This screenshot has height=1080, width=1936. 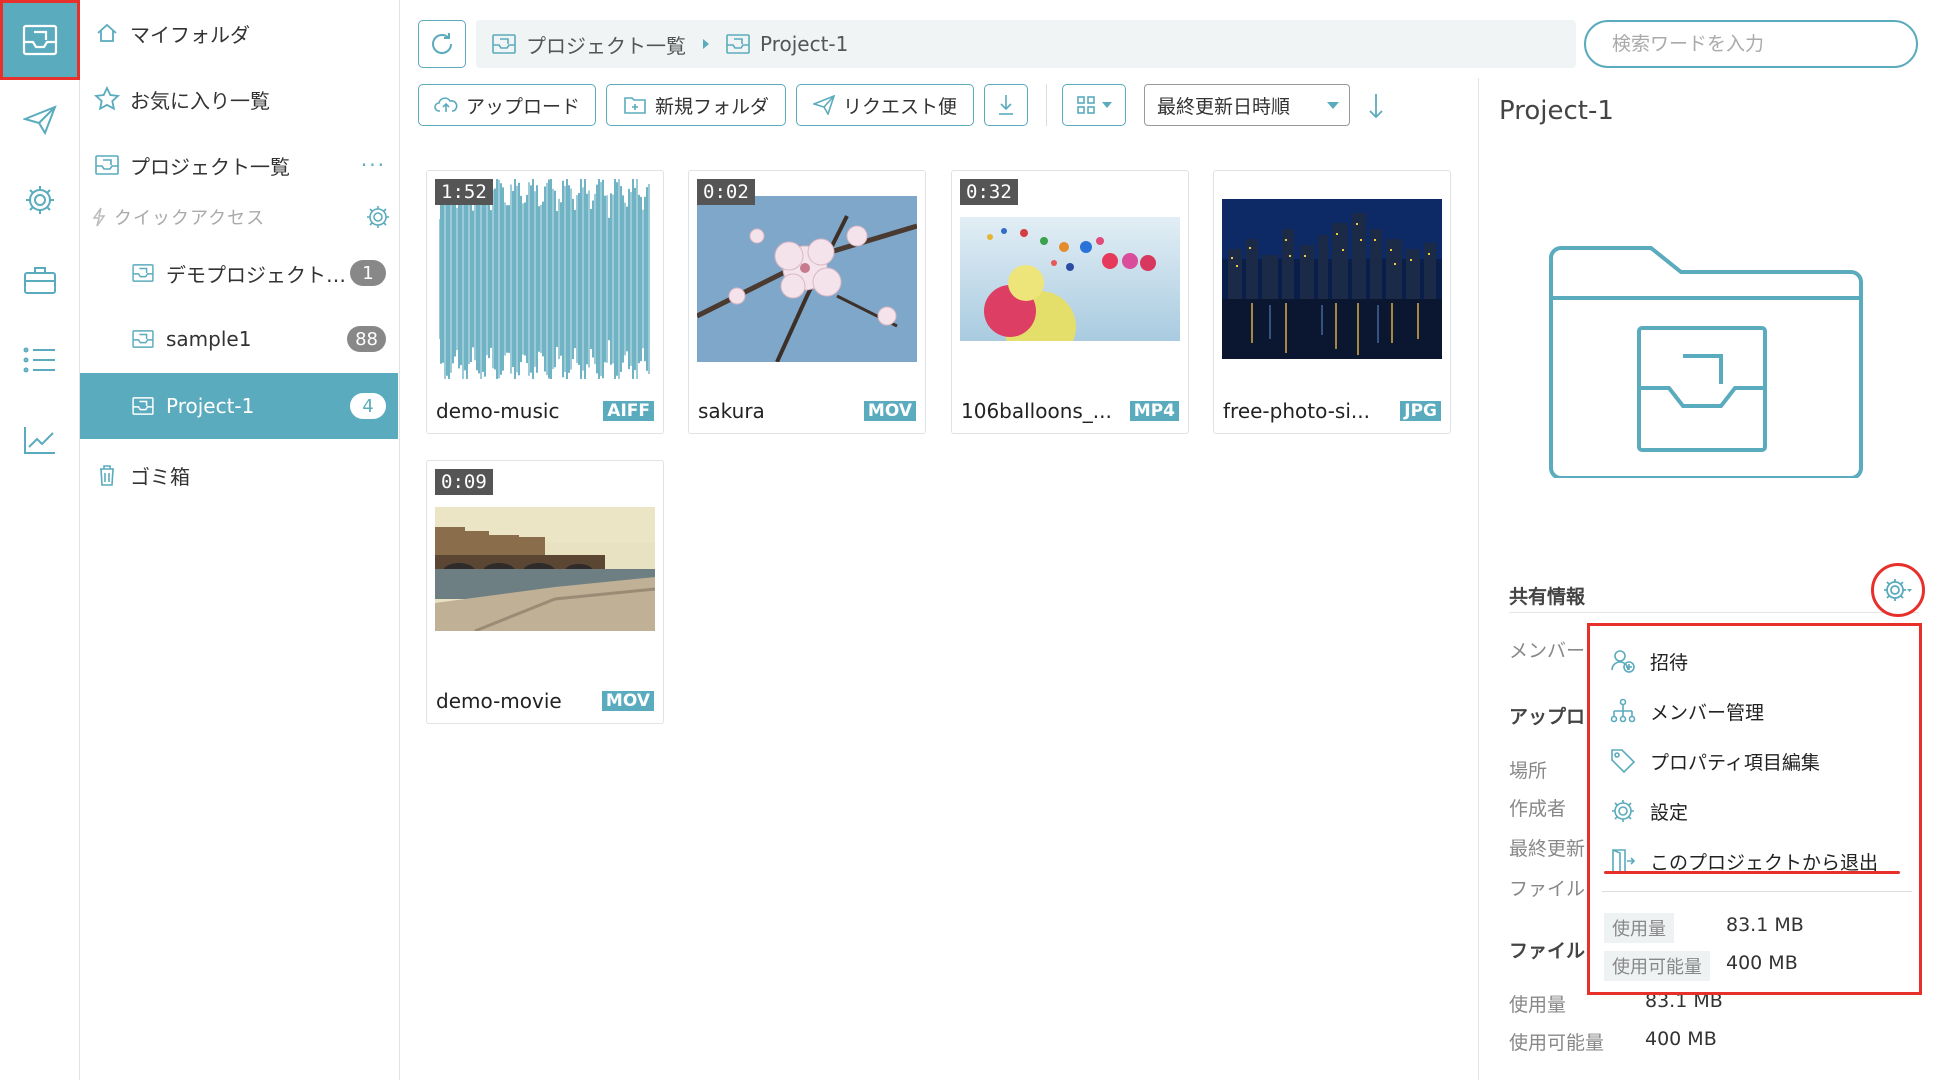 What do you see at coordinates (1528, 771) in the screenshot?
I see `place-label: 場所` at bounding box center [1528, 771].